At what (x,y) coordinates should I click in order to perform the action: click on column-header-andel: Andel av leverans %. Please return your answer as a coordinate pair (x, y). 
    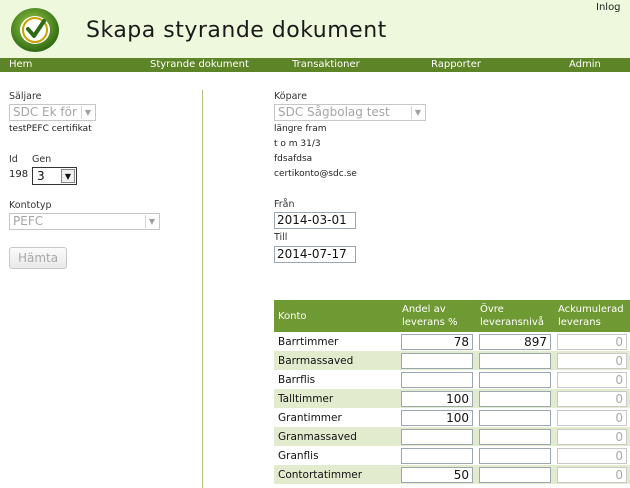
    Looking at the image, I should click on (437, 316).